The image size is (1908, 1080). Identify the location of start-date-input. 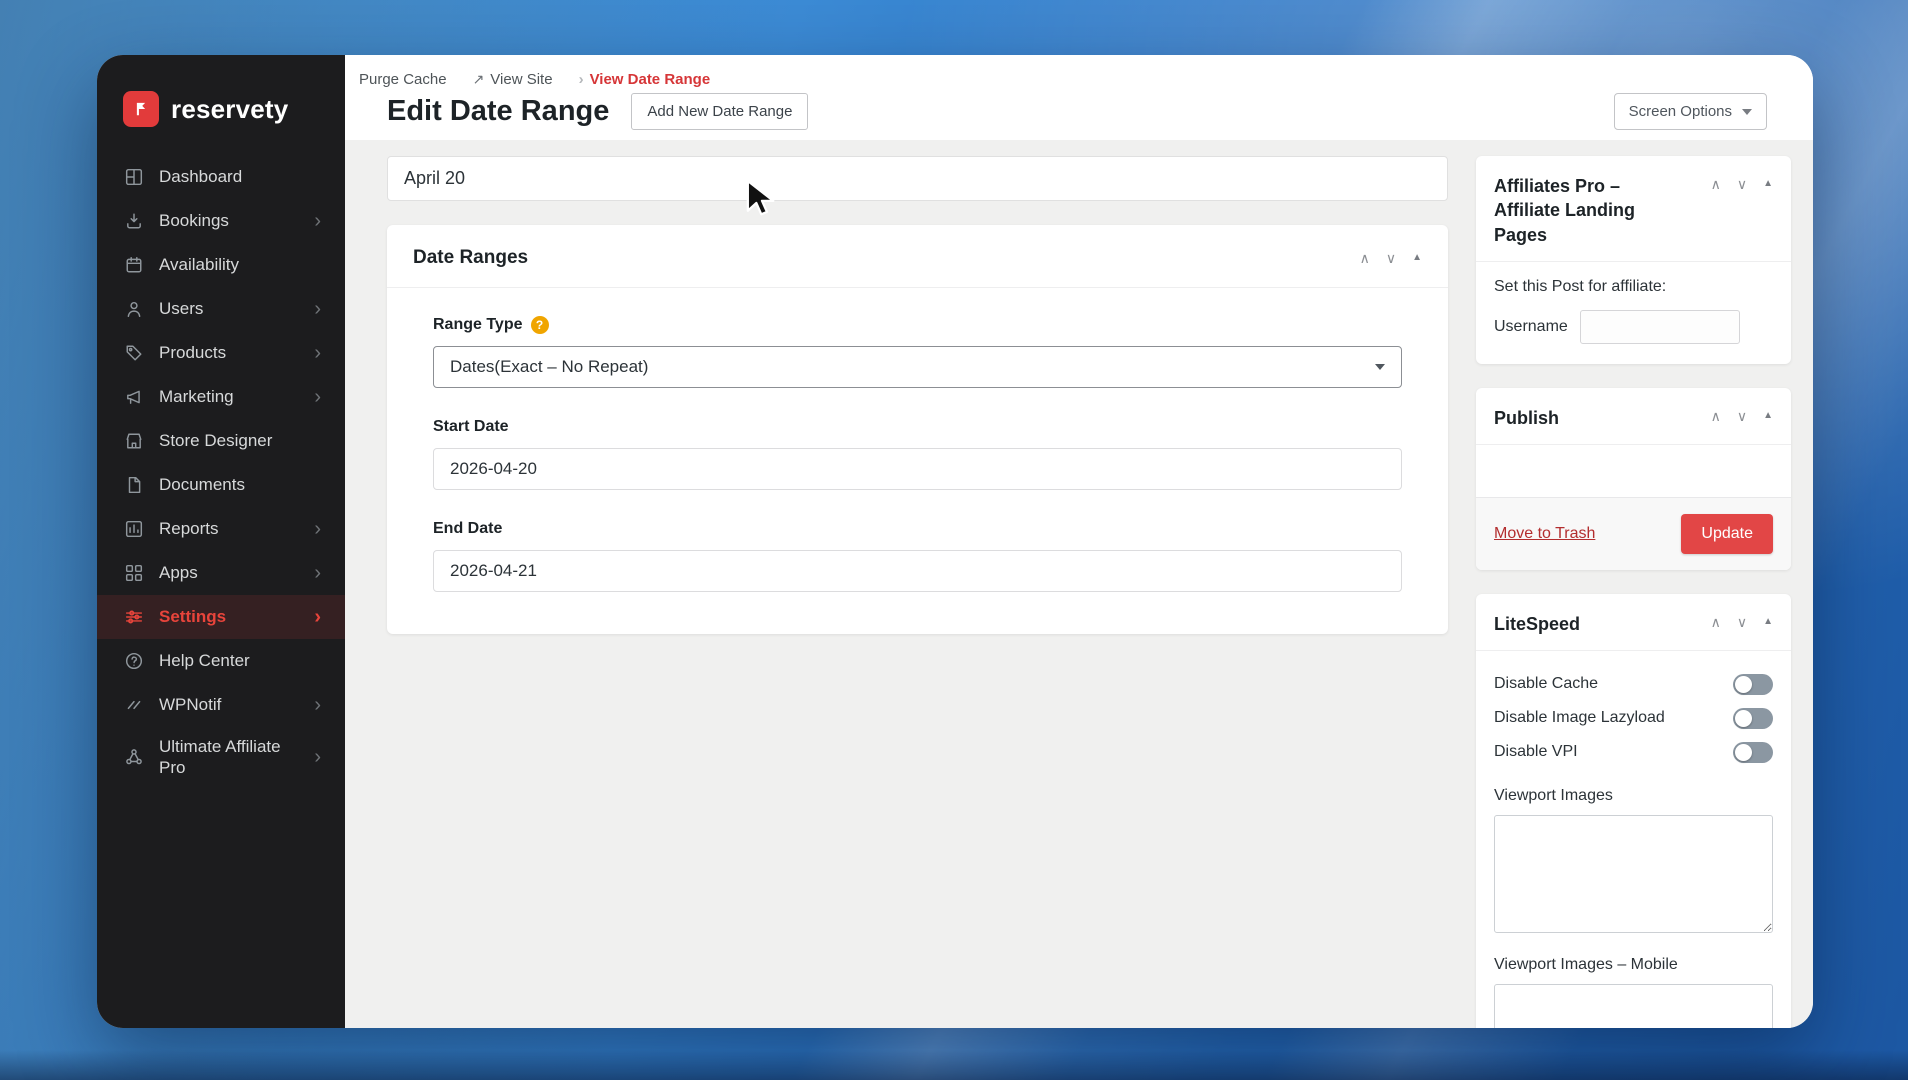
(917, 469).